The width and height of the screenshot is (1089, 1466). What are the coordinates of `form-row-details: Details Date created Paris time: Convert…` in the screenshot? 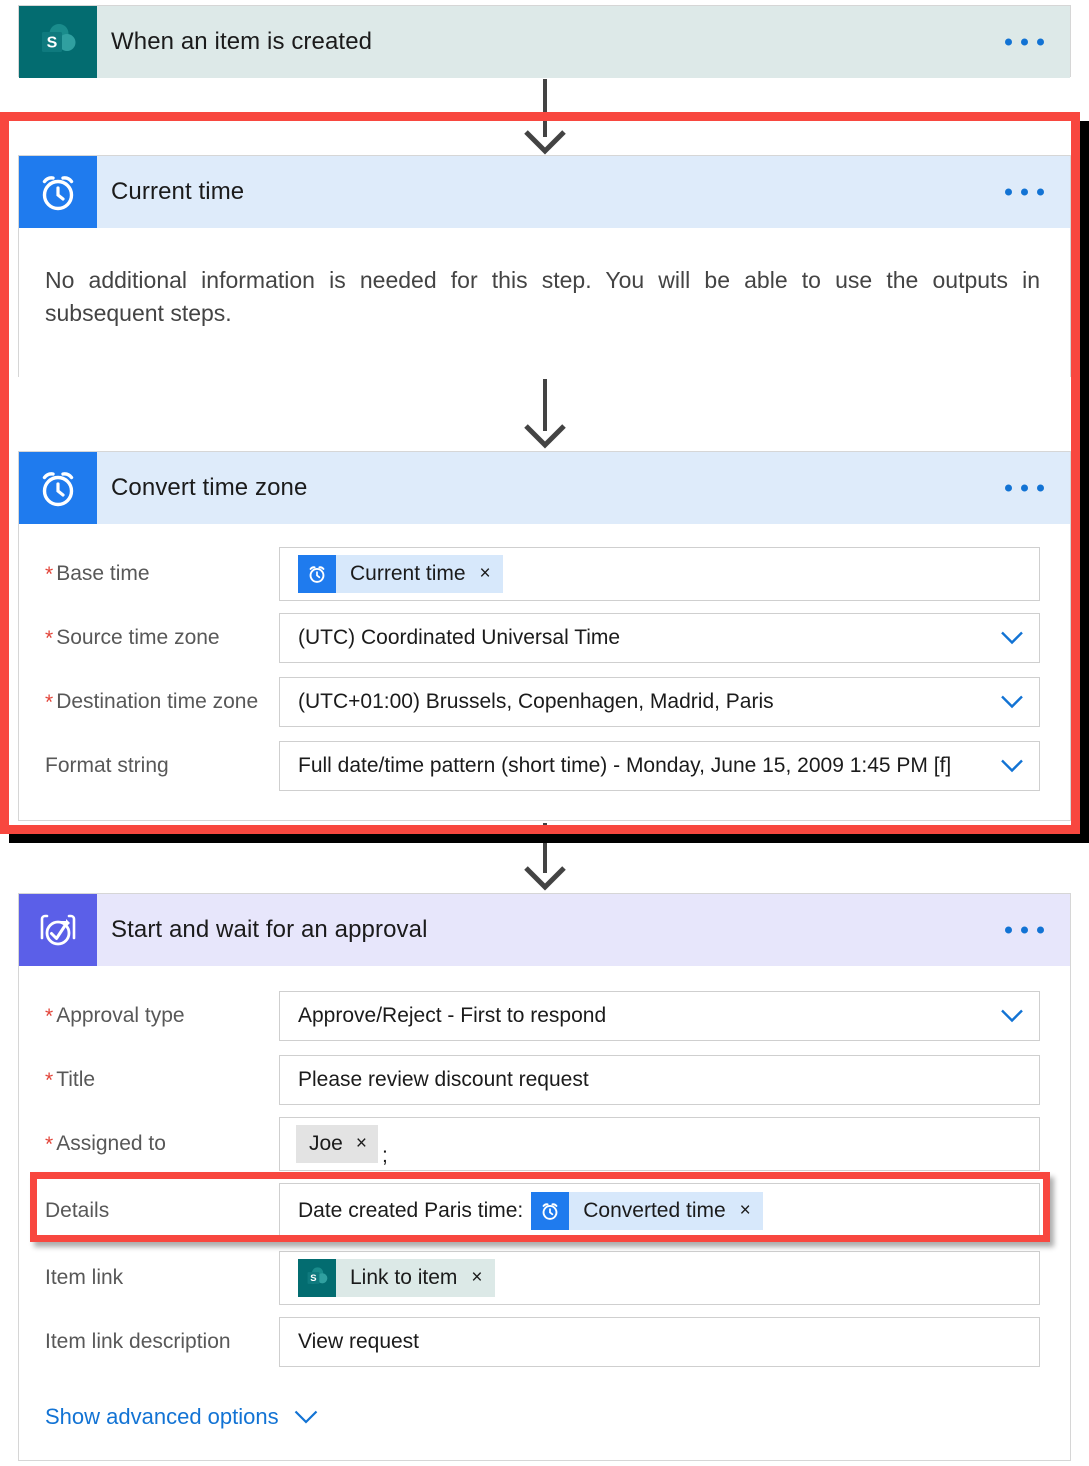 It's located at (544, 1211).